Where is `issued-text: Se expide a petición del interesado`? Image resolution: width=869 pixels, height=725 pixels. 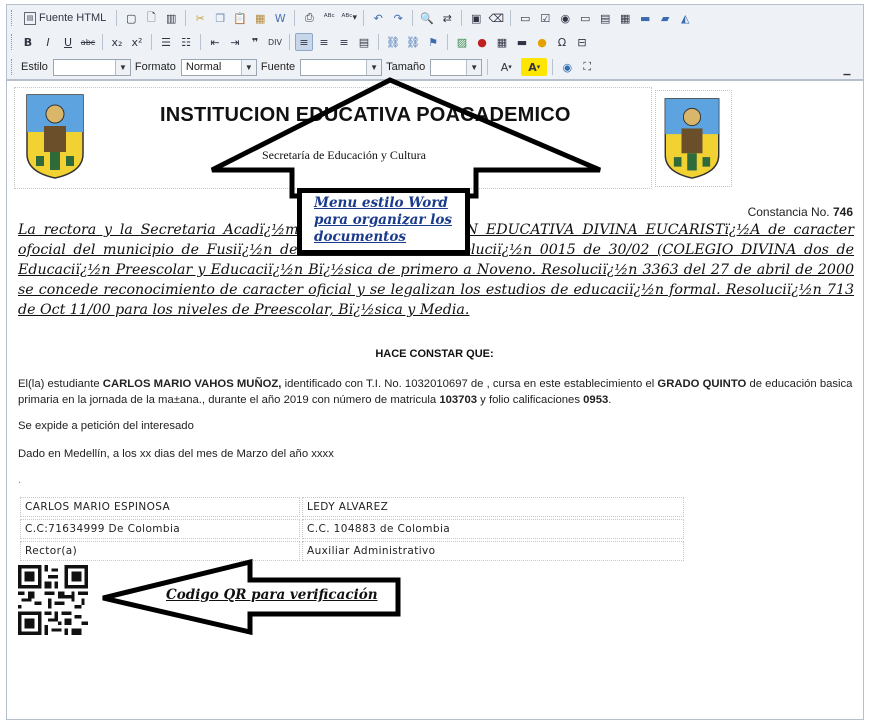 issued-text: Se expide a petición del interesado is located at coordinates (106, 426).